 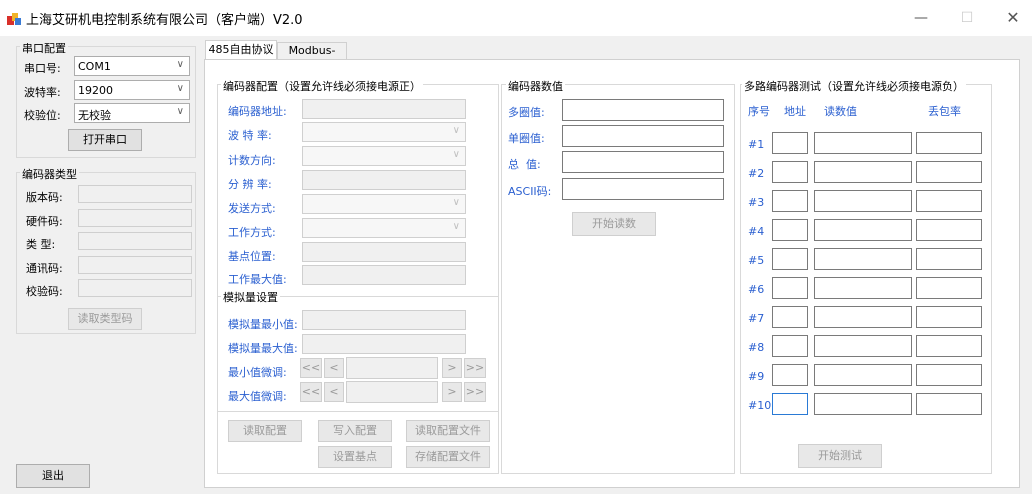 What do you see at coordinates (135, 265) in the screenshot?
I see `comm-field` at bounding box center [135, 265].